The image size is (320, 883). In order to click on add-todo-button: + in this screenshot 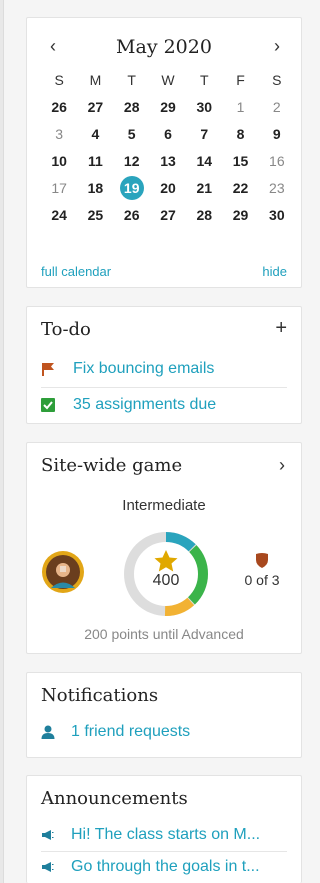, I will do `click(281, 328)`.